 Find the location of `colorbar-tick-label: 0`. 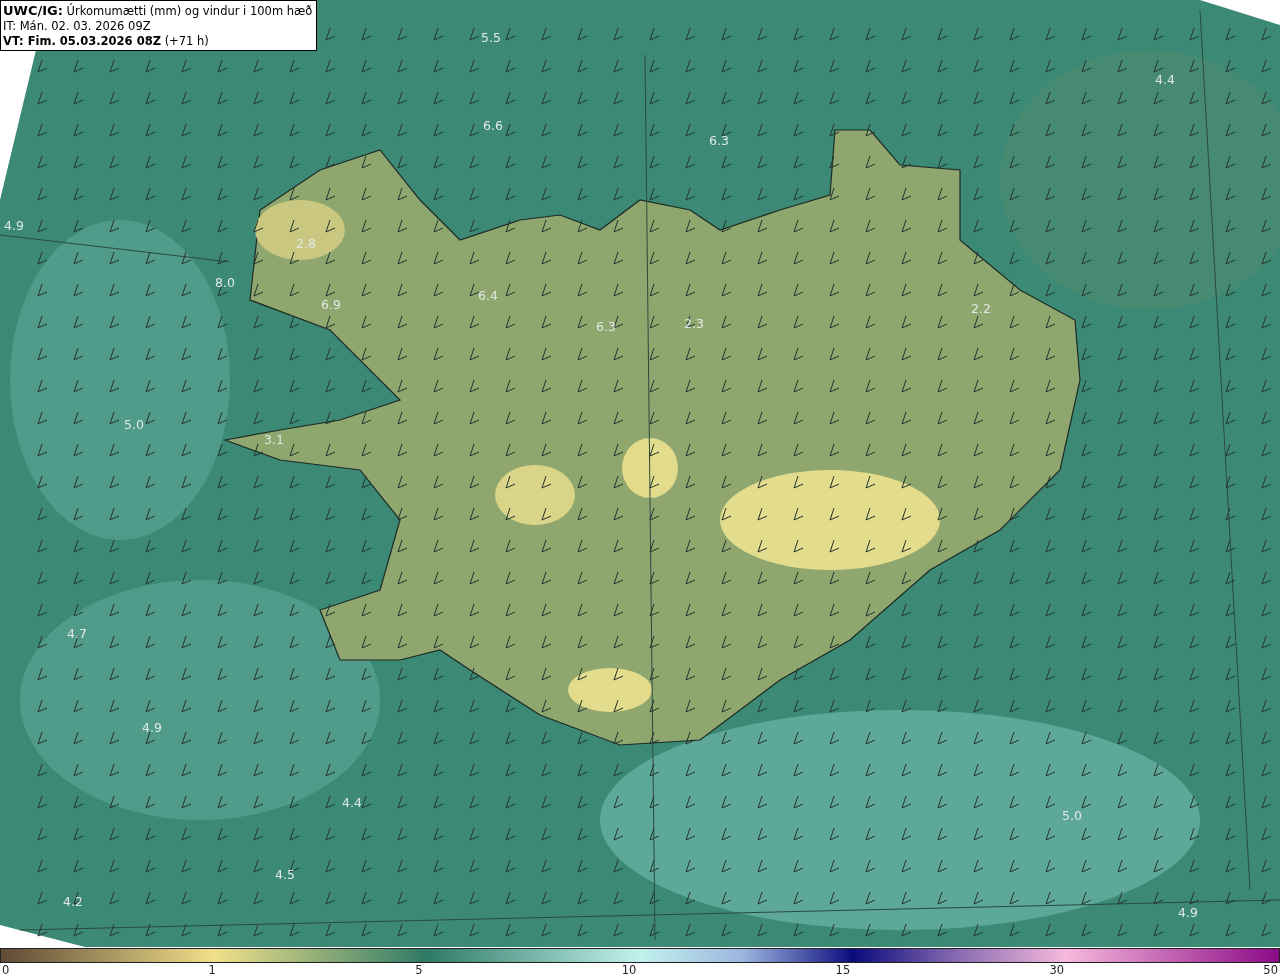

colorbar-tick-label: 0 is located at coordinates (6, 970).